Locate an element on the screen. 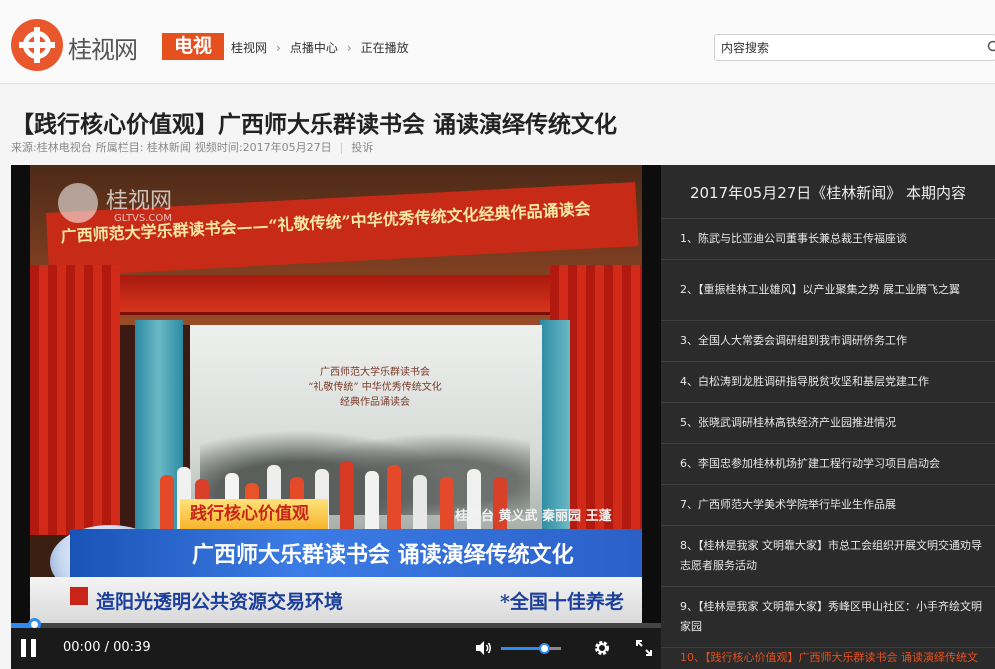 This screenshot has height=669, width=995. site-logo-icon is located at coordinates (37, 45).